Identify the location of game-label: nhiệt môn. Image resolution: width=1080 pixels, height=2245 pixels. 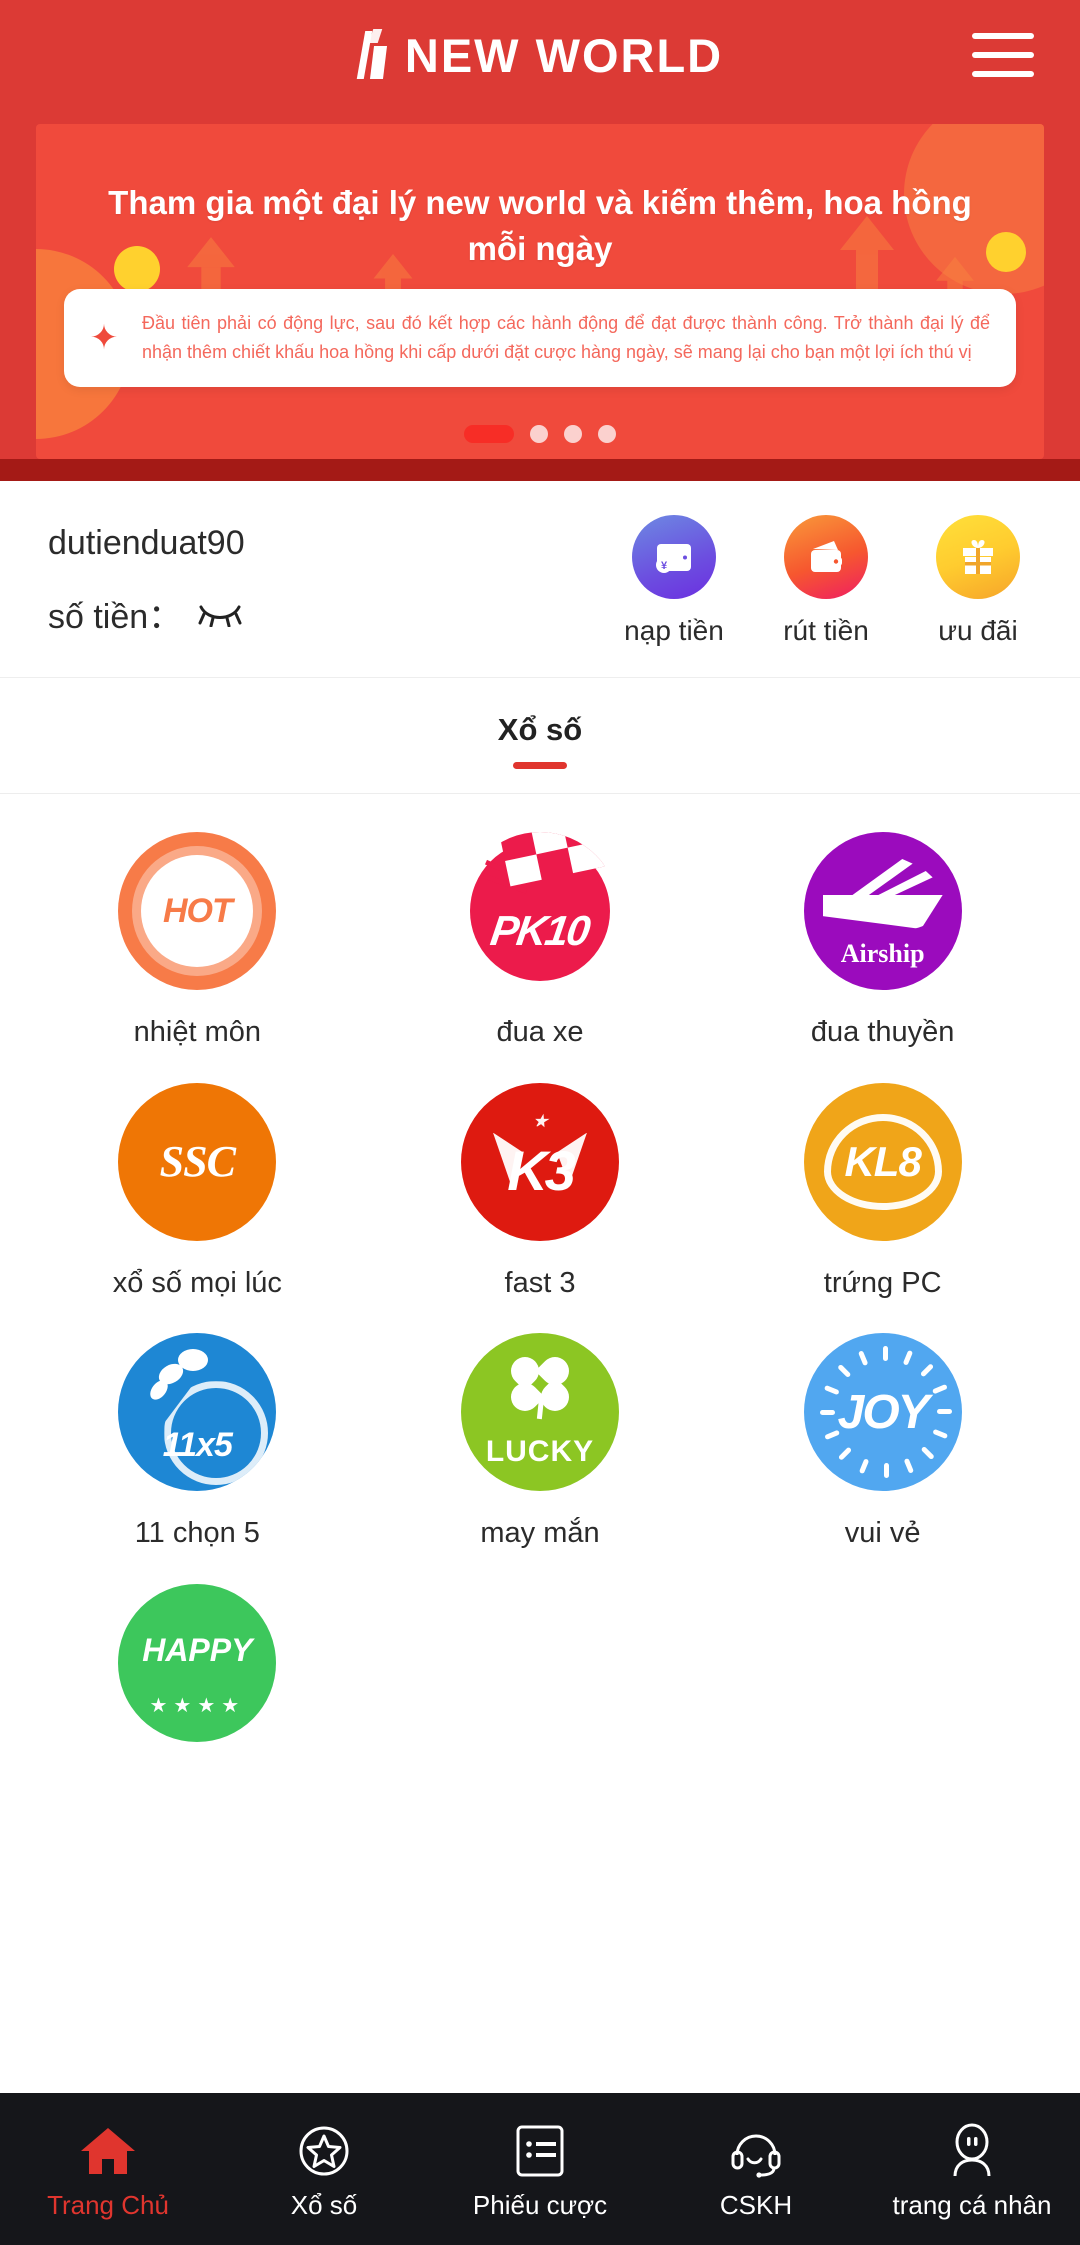
(197, 1032).